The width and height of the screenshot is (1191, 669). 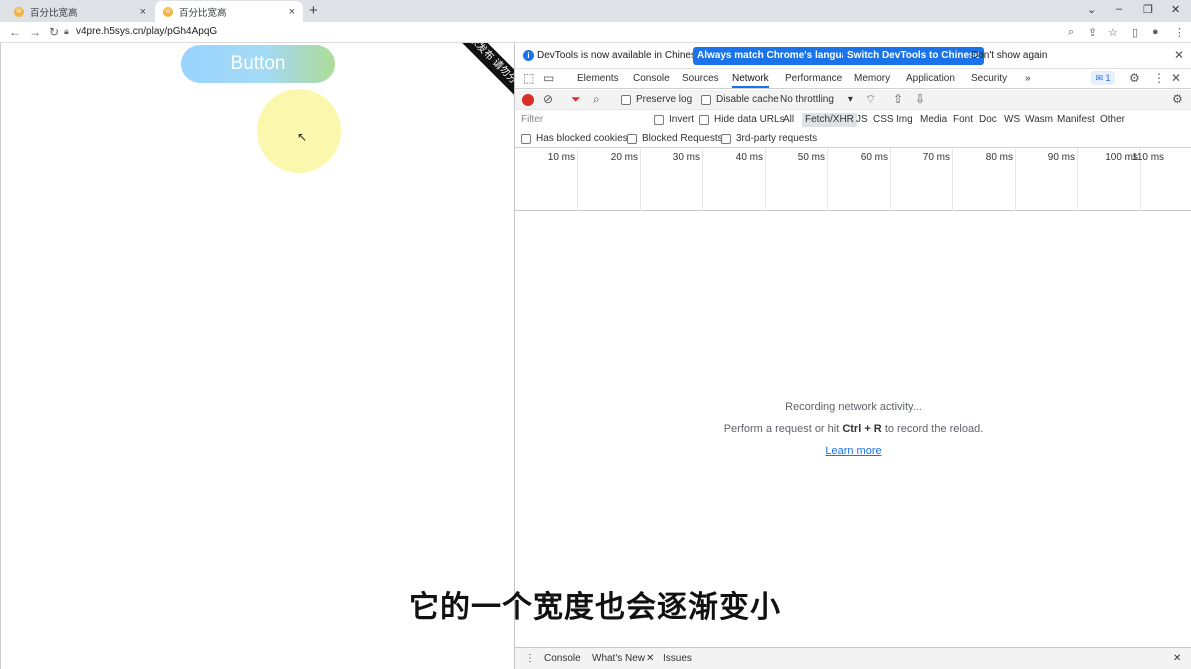 What do you see at coordinates (778, 56) in the screenshot?
I see `match-language-button: Always match Chrome's language` at bounding box center [778, 56].